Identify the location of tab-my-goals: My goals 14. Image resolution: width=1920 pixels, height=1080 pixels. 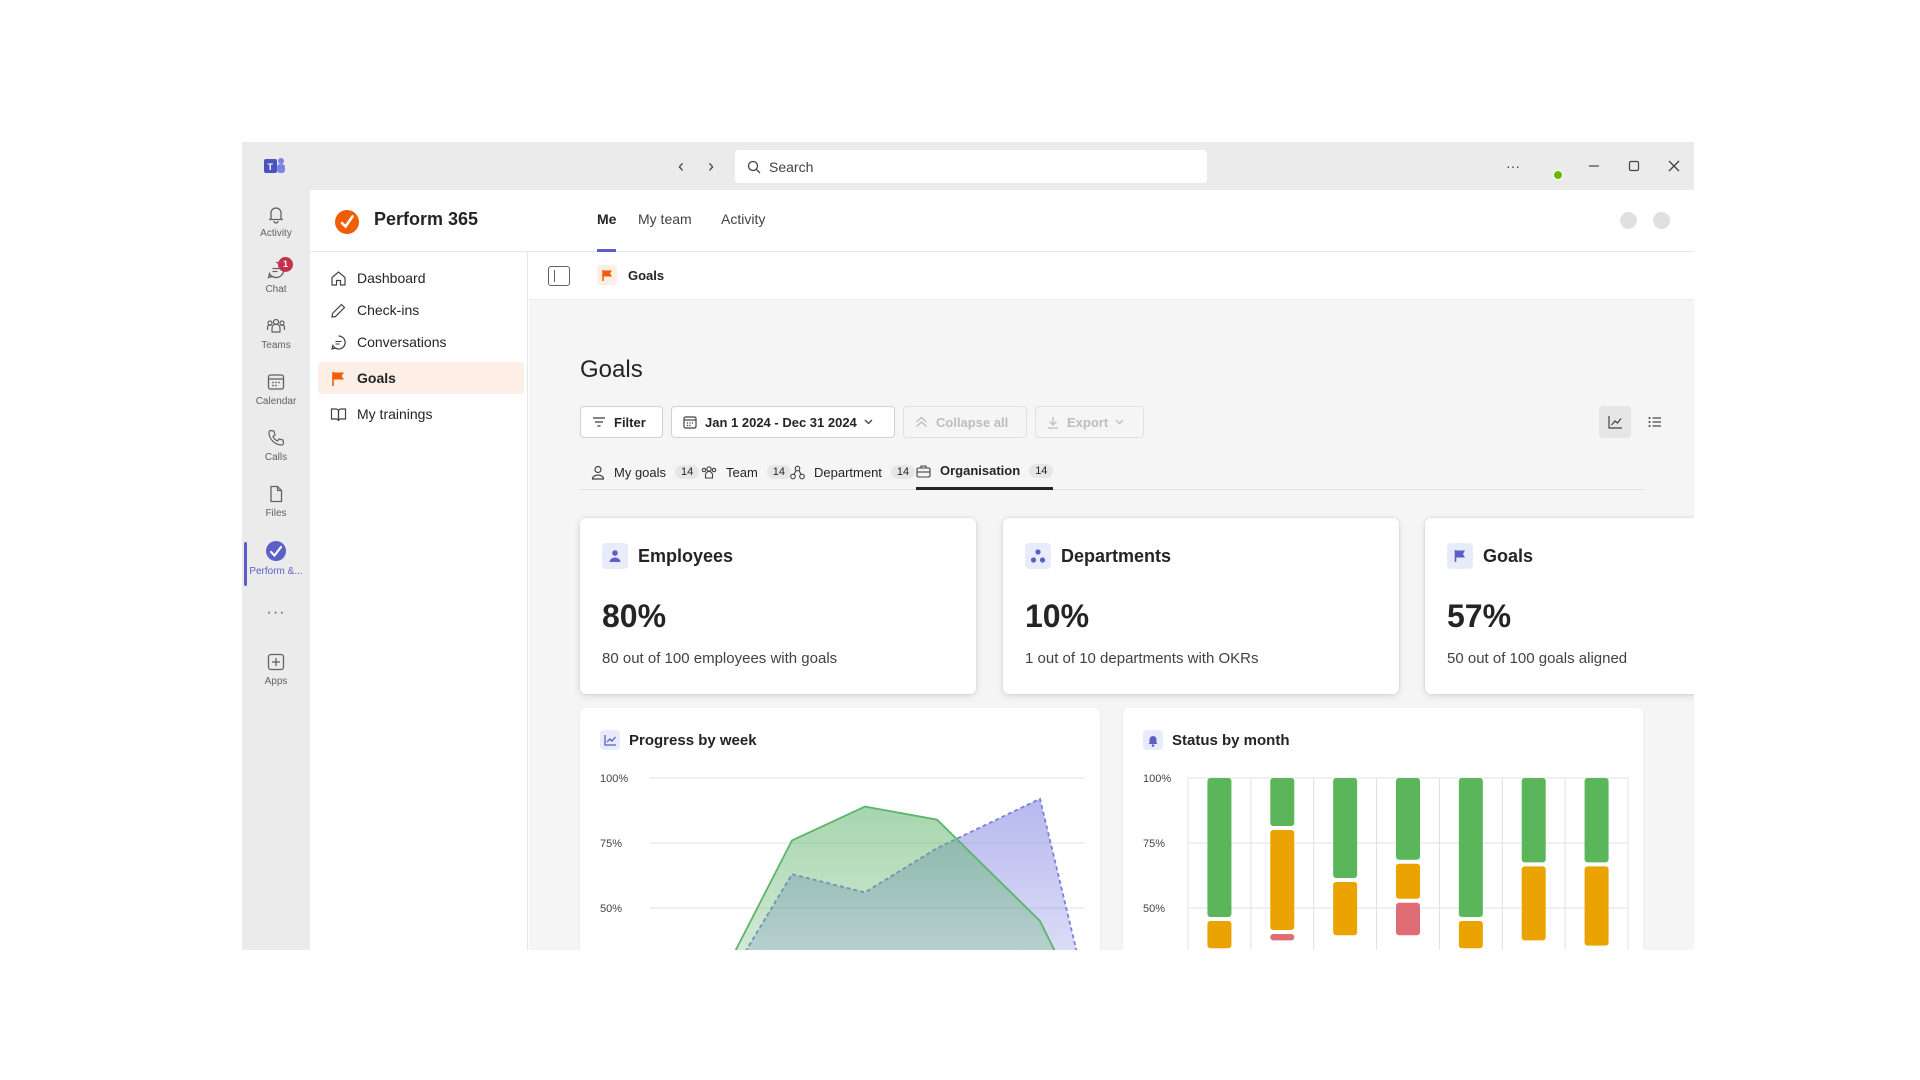
(645, 472).